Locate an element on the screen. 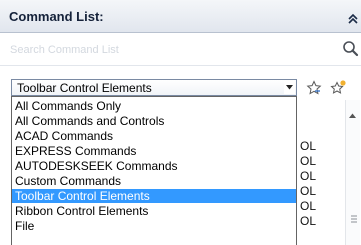  option-ribbon-control-elements: Ribbon Control Elements is located at coordinates (154, 211).